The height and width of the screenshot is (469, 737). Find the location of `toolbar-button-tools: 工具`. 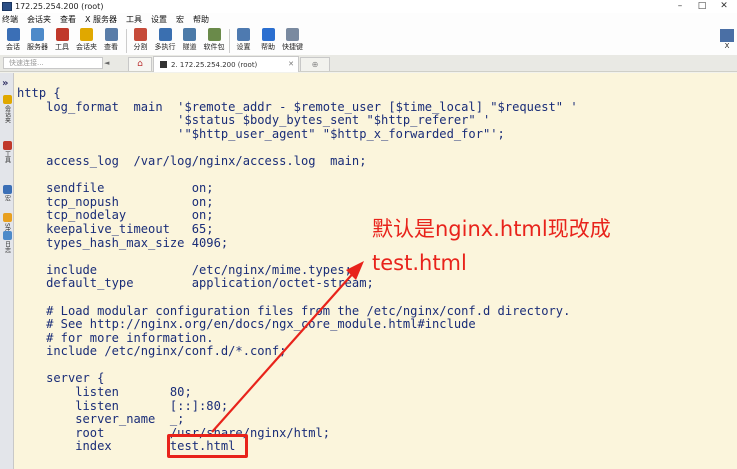

toolbar-button-tools: 工具 is located at coordinates (62, 40).